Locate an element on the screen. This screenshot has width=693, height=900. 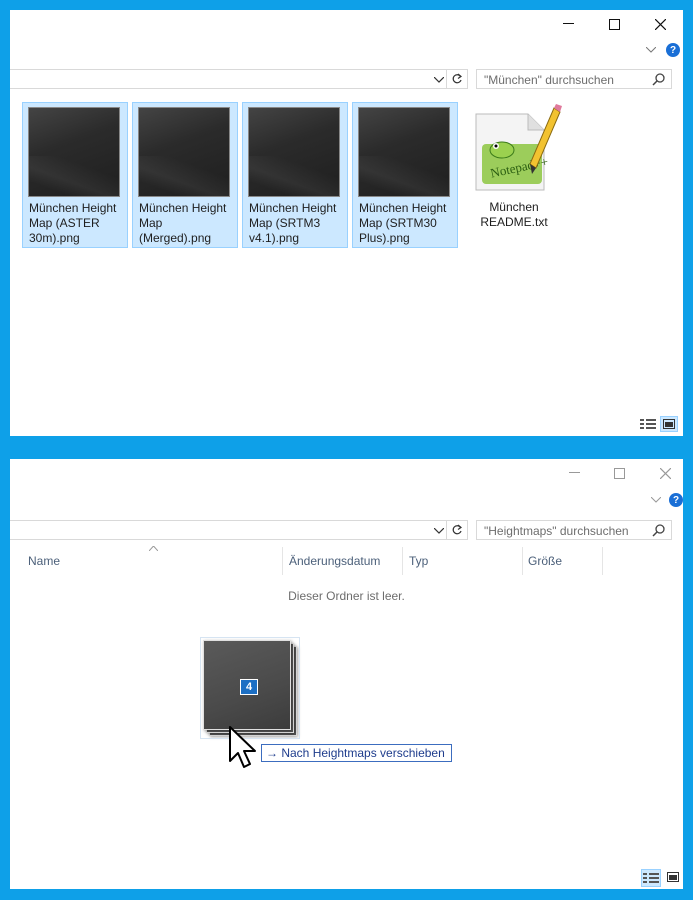
search-placeholder: "Heightmaps" durchsuchen is located at coordinates (556, 531).